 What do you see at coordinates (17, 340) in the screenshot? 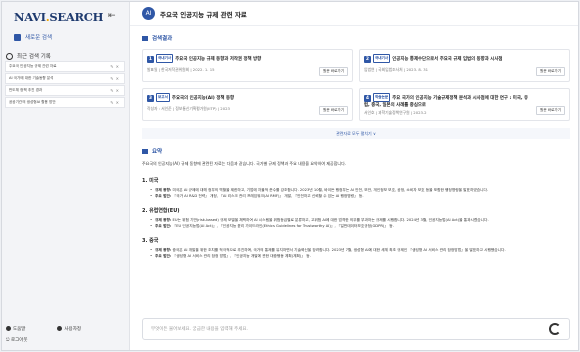
I see `logout-link: ⎋ 로그아웃` at bounding box center [17, 340].